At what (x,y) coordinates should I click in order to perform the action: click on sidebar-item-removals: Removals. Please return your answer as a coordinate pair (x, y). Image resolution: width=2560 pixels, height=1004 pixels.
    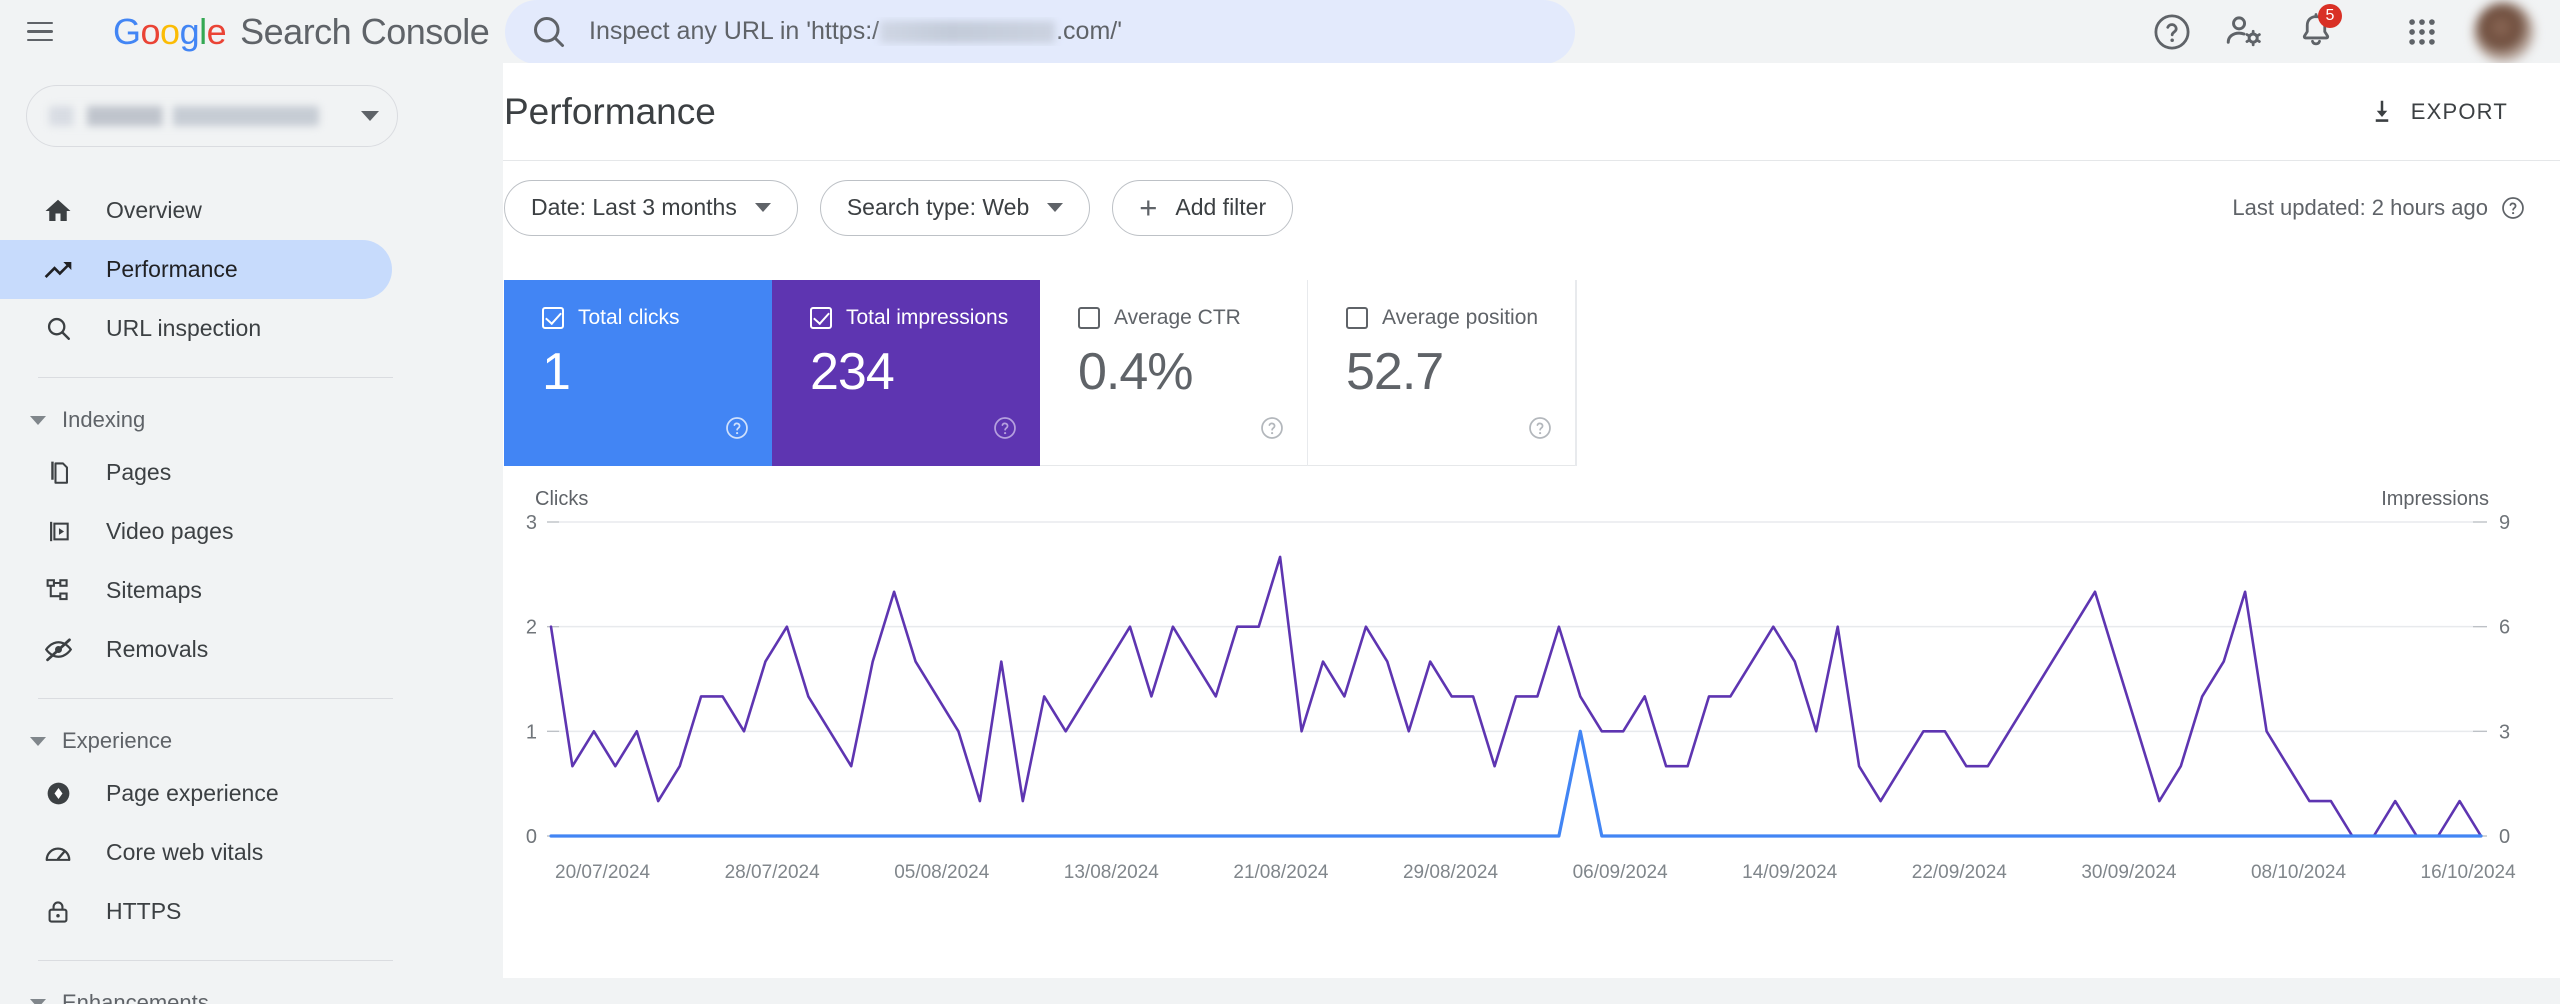
    Looking at the image, I should click on (196, 649).